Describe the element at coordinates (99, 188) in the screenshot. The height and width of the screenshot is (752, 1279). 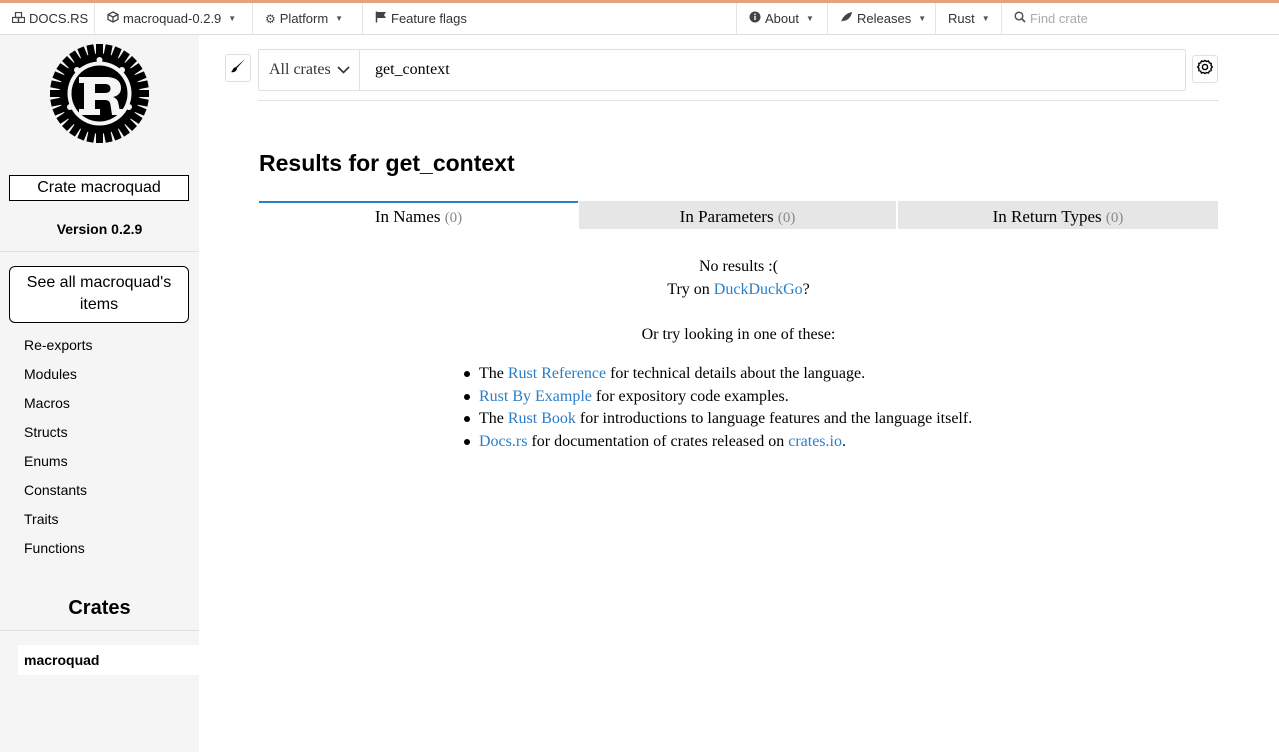
I see `crate-title: Crate macroquad` at that location.